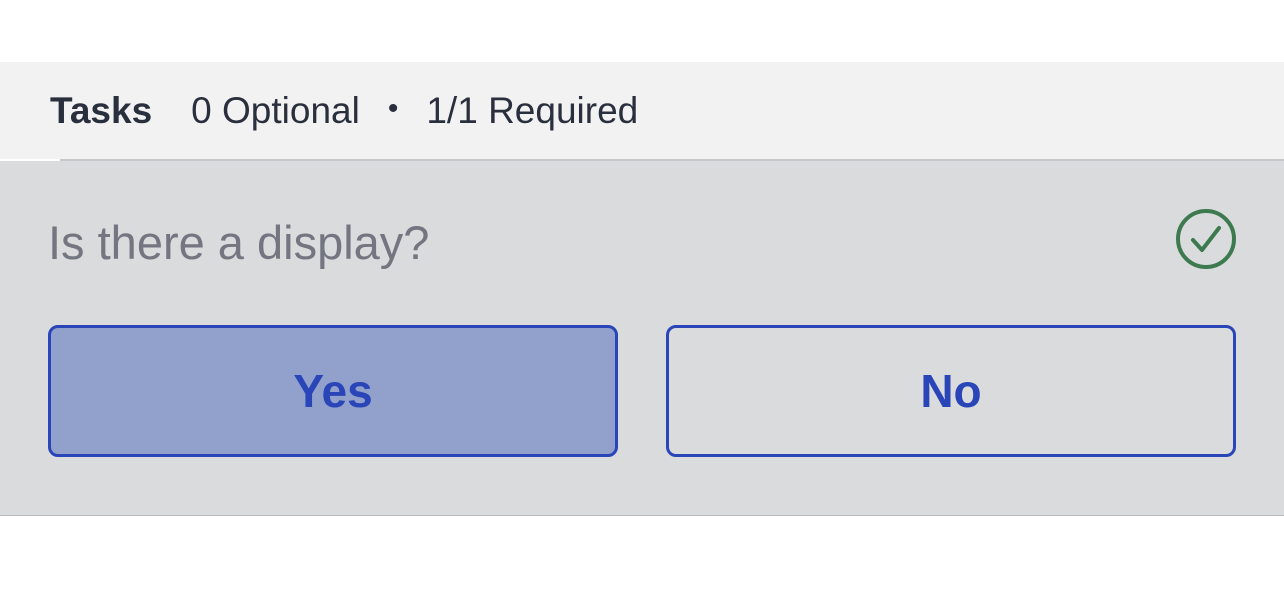 The image size is (1284, 603). What do you see at coordinates (239, 242) in the screenshot?
I see `question-text: Is there a display?` at bounding box center [239, 242].